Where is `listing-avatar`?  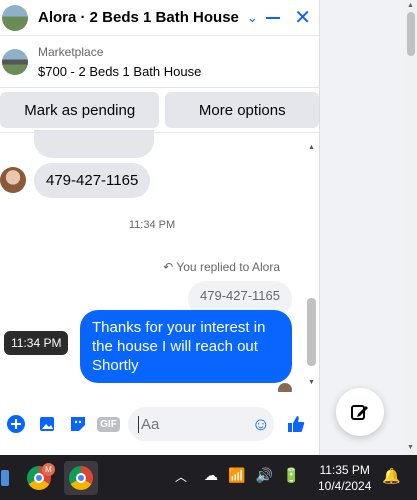
listing-avatar is located at coordinates (15, 17).